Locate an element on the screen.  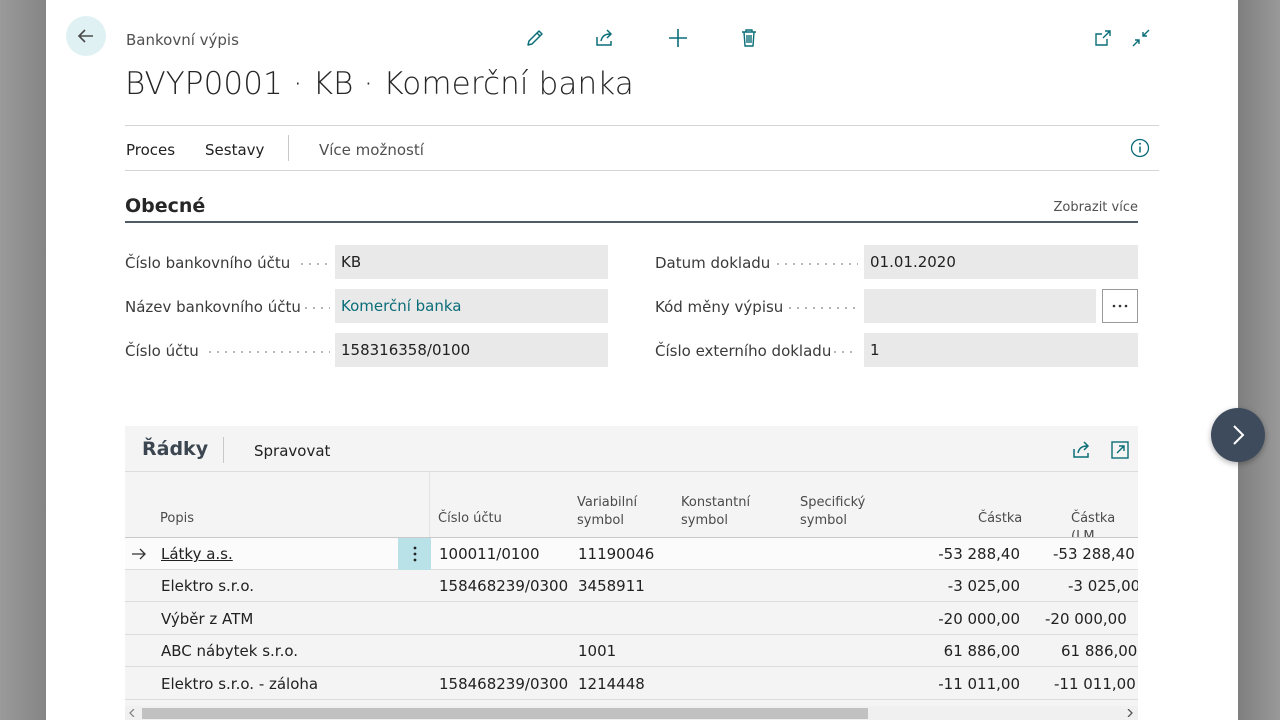
share-button is located at coordinates (605, 38).